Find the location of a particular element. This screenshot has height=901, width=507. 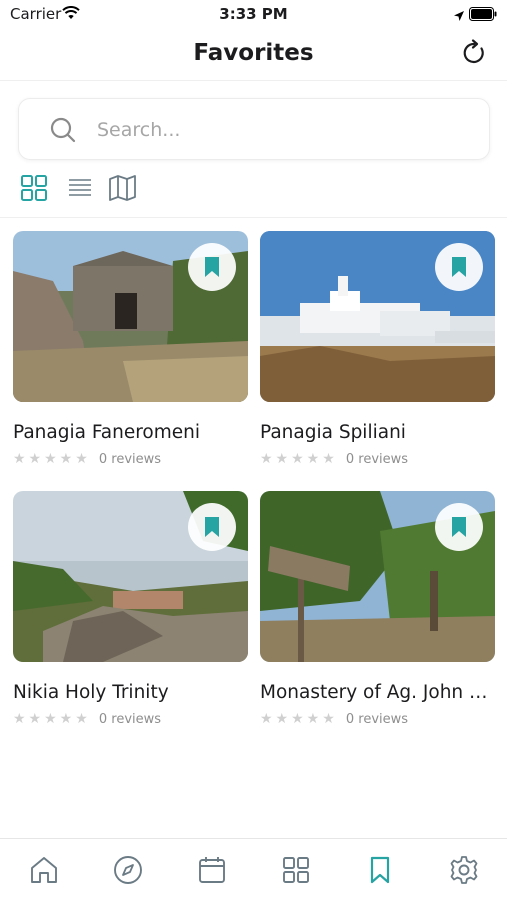

grid-view-icon is located at coordinates (34, 190).